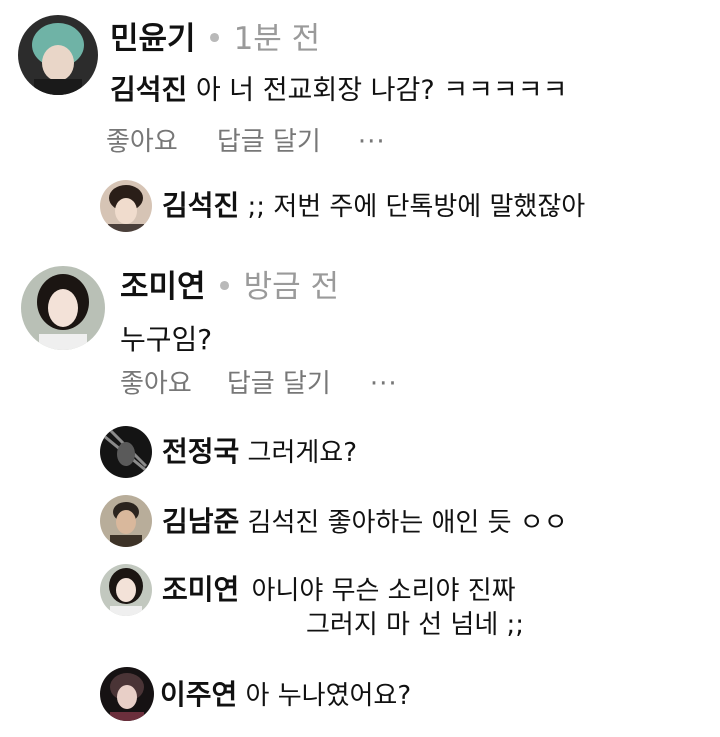  Describe the element at coordinates (200, 589) in the screenshot. I see `reply-author-name: 조미연` at that location.